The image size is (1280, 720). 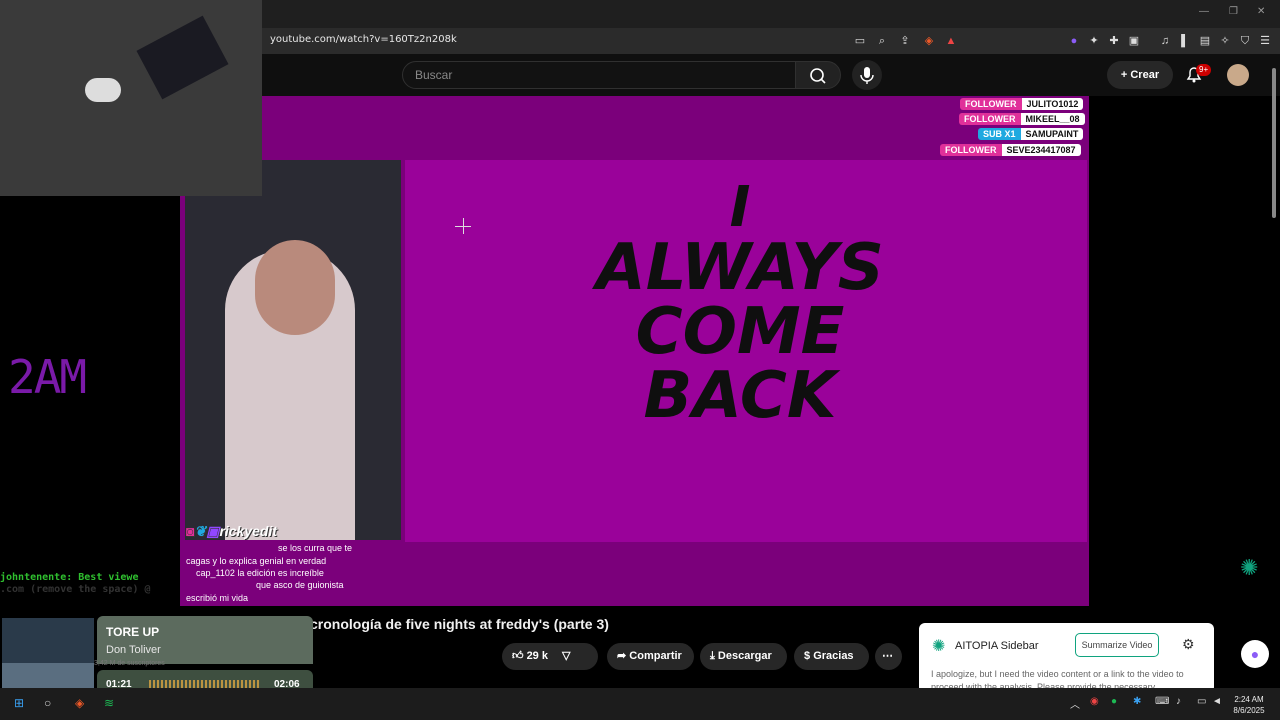 I want to click on mic-tray-icon: ♪, so click(x=1178, y=701).